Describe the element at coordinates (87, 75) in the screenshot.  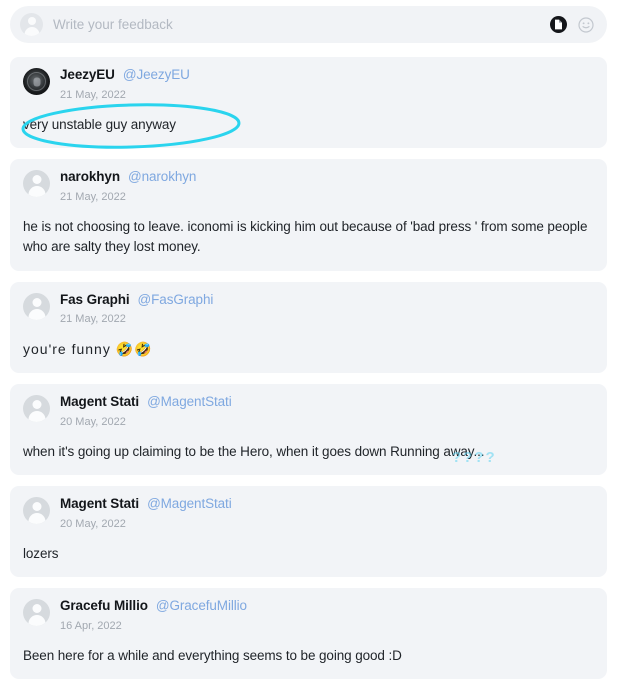
I see `post-author-name: JeezyEU` at that location.